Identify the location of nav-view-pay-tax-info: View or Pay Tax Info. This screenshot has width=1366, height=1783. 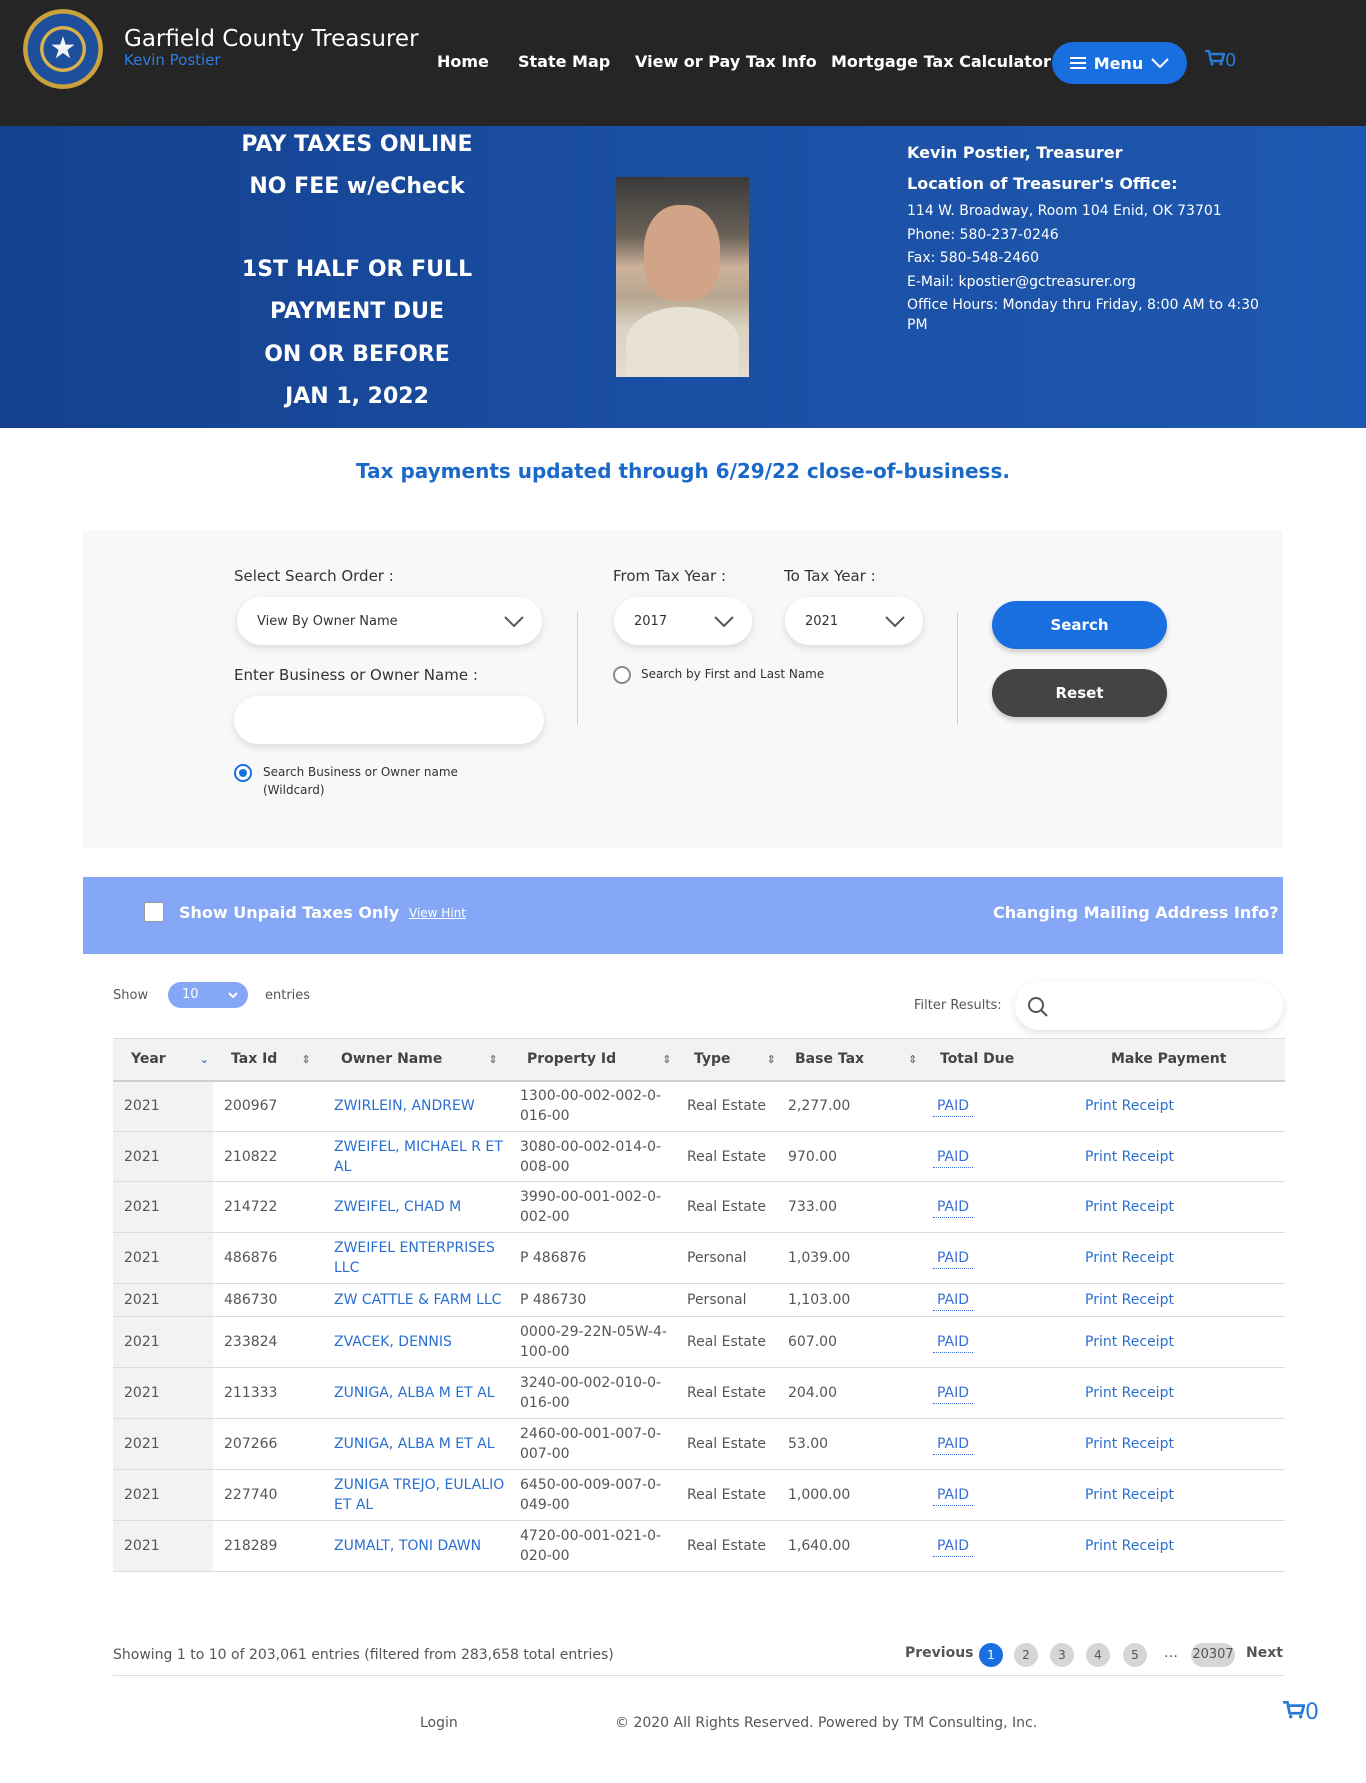
(726, 61).